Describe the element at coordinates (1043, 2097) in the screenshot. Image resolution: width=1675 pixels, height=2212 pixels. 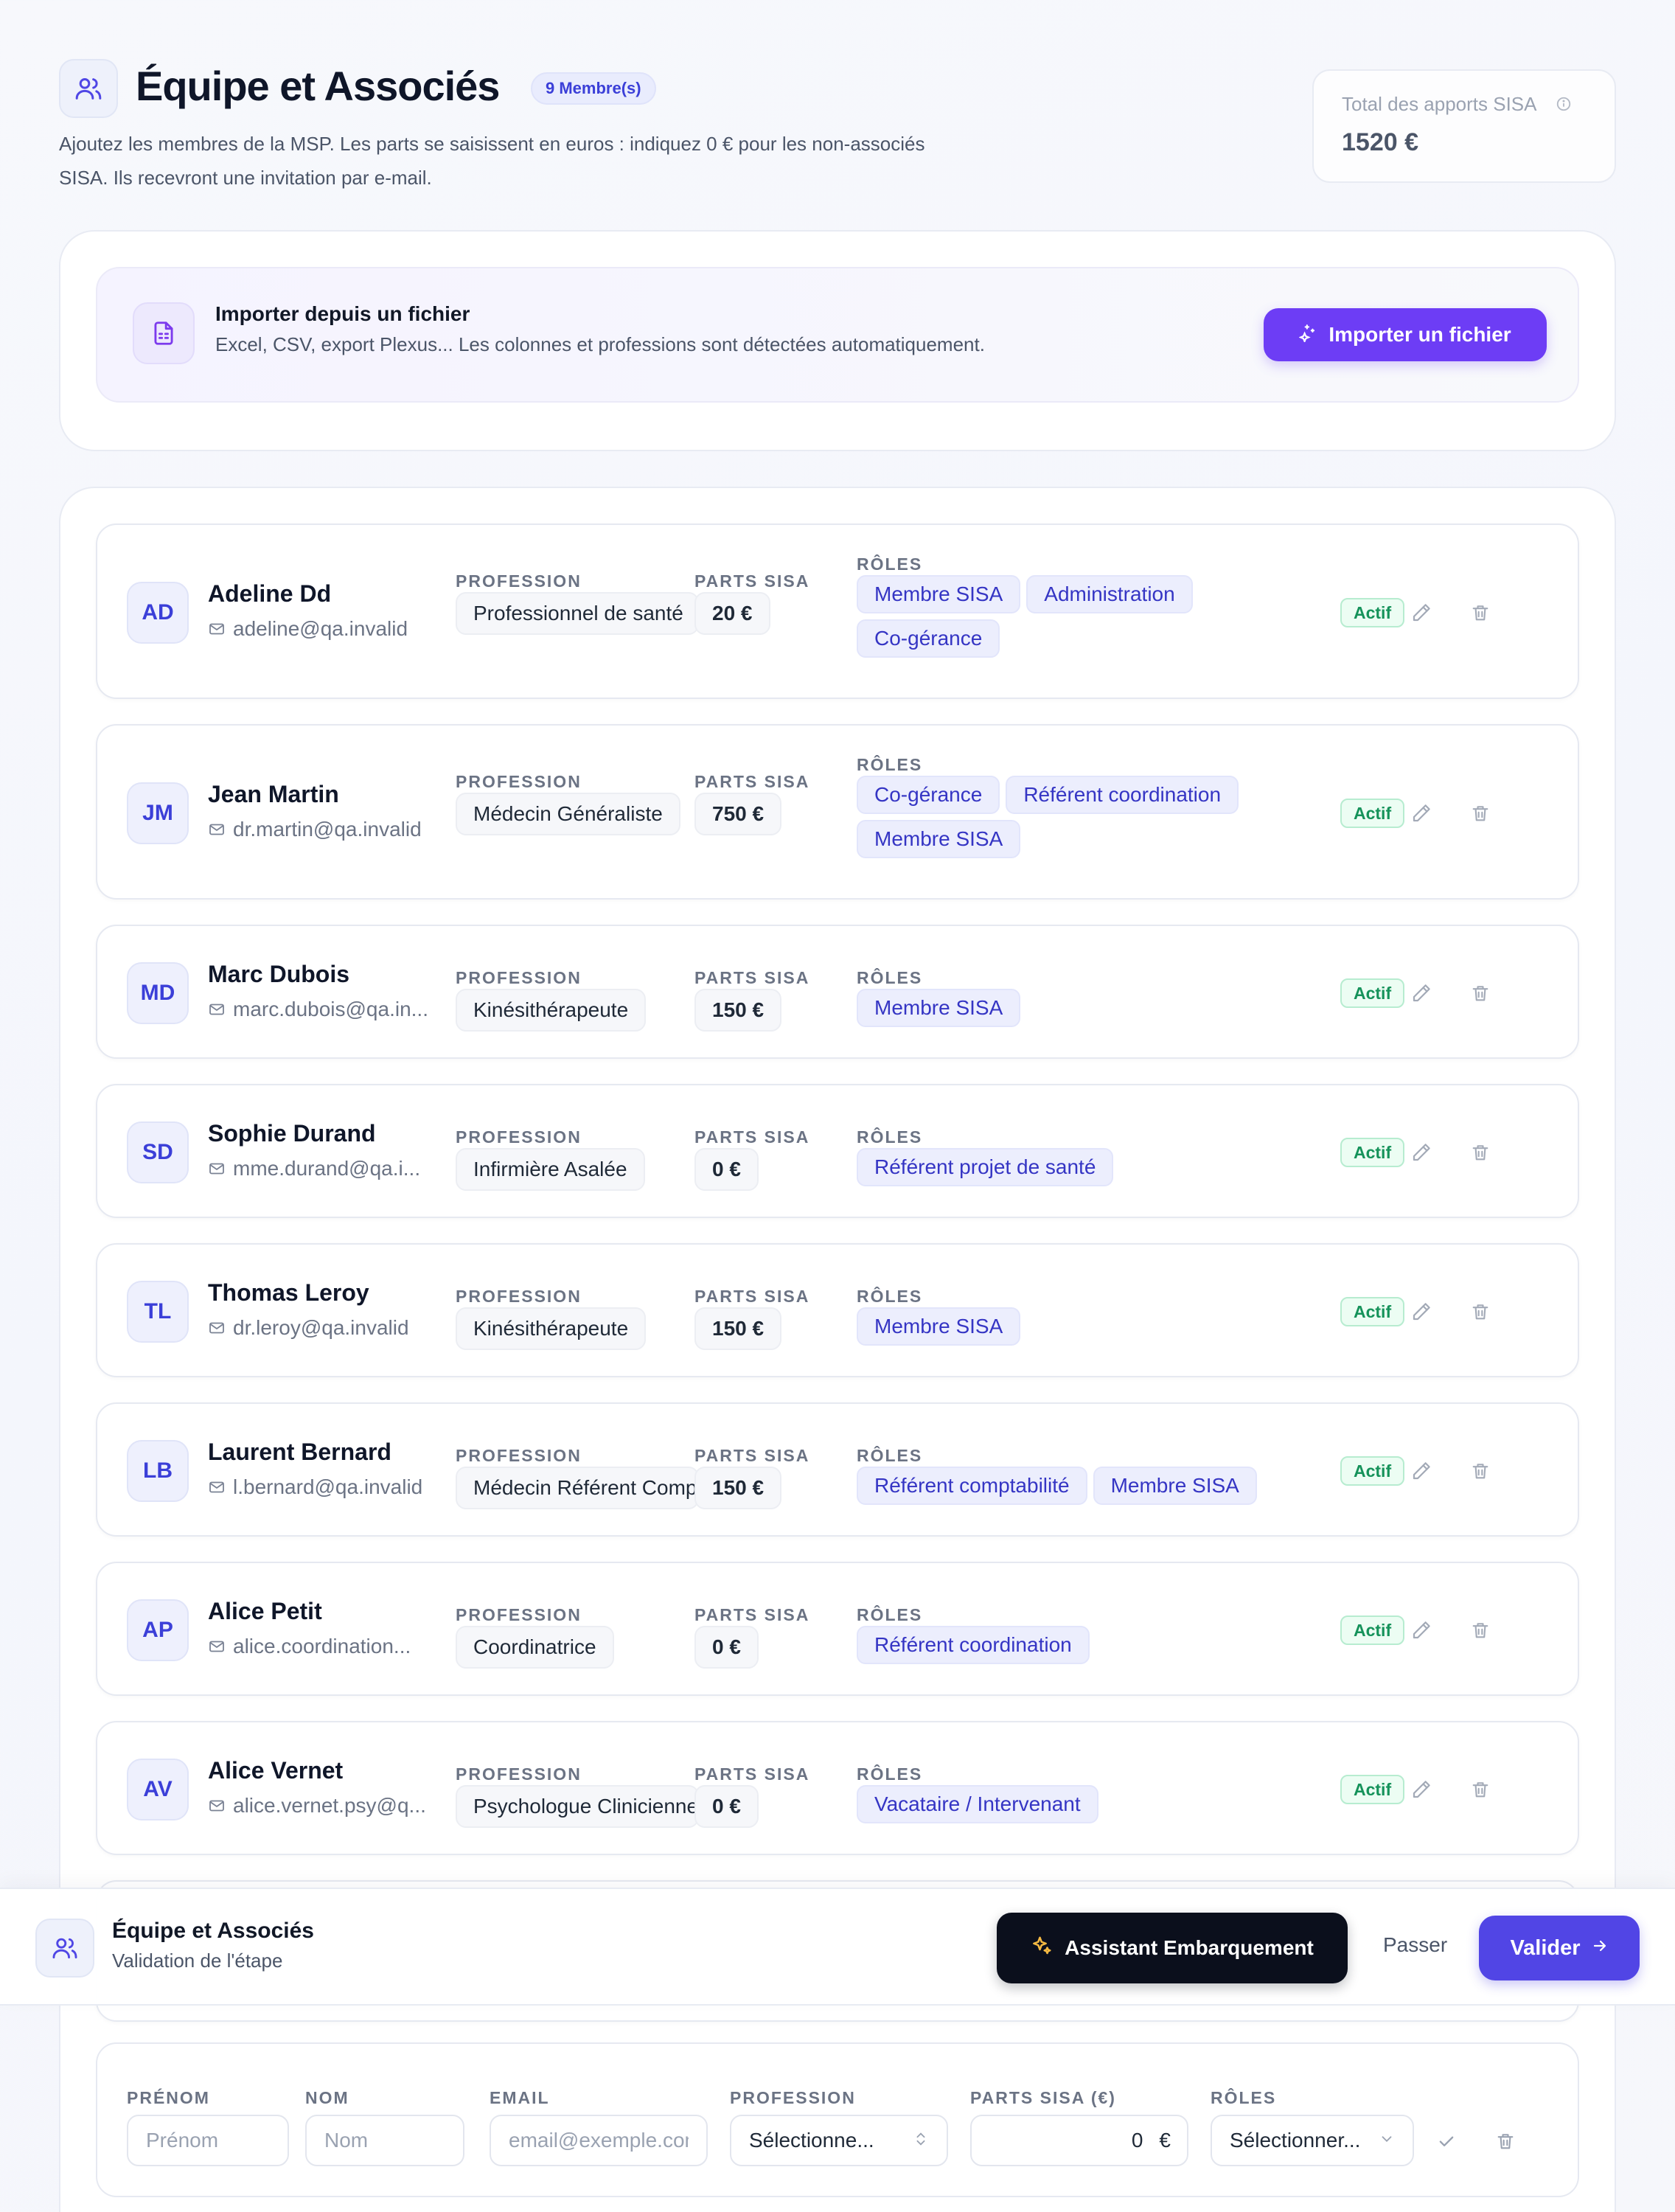
I see `parts-label: PARTS SISA (€)` at that location.